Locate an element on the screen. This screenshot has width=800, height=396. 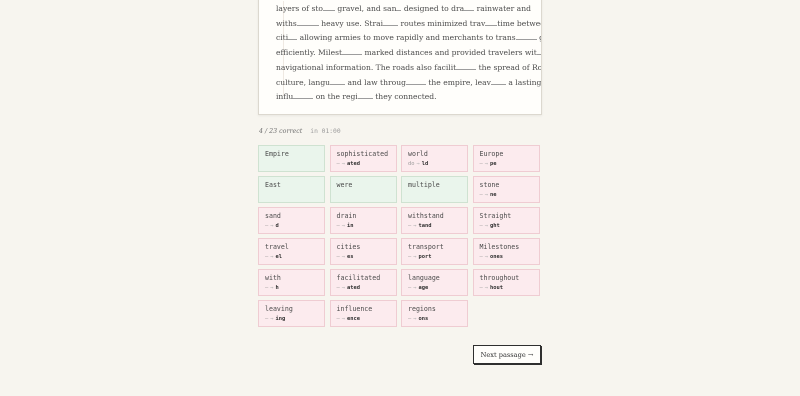
answer-tile: multiple is located at coordinates (434, 189).